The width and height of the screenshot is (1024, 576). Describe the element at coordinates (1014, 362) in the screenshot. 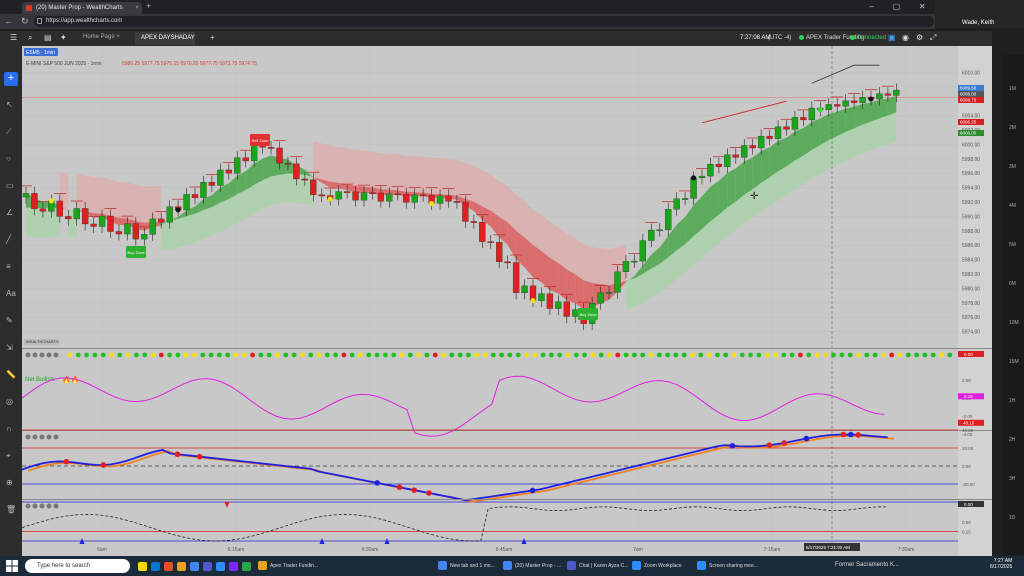

I see `timeframe-label: 15M` at that location.